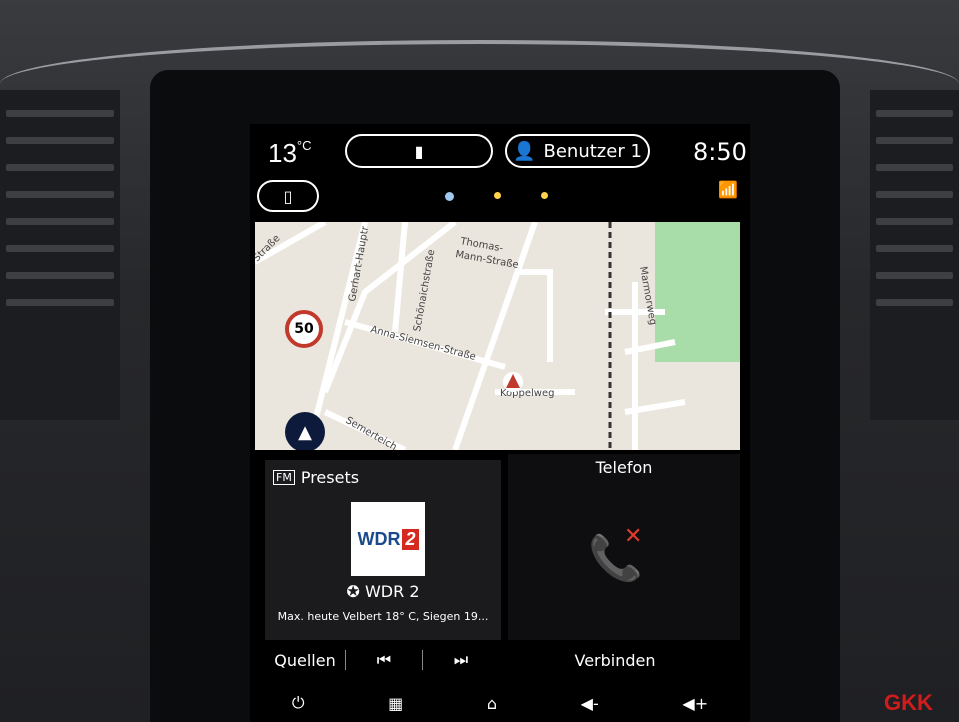 This screenshot has width=959, height=722. Describe the element at coordinates (352, 591) in the screenshot. I see `favorite-star-icon: ✪` at that location.